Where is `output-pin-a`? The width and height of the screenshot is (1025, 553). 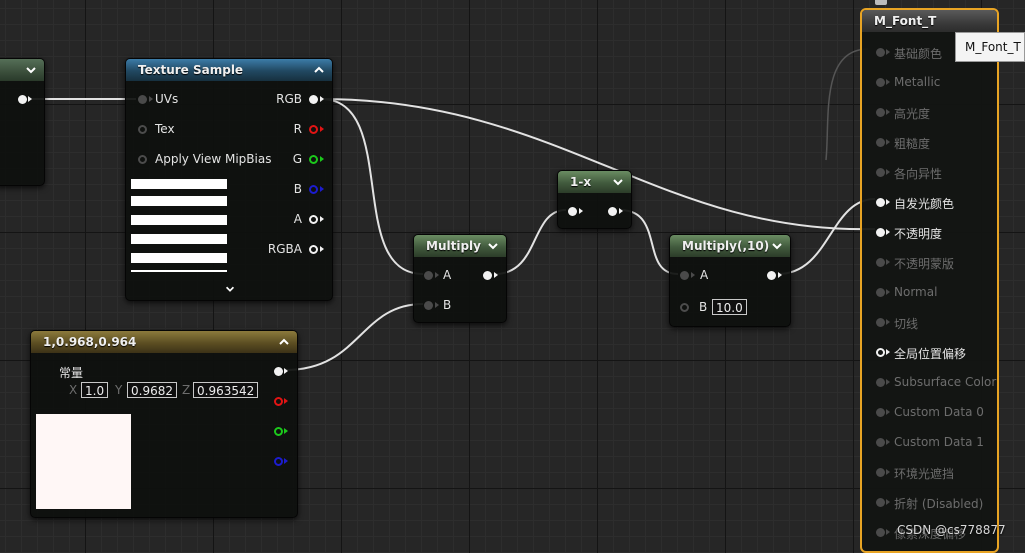 output-pin-a is located at coordinates (313, 219).